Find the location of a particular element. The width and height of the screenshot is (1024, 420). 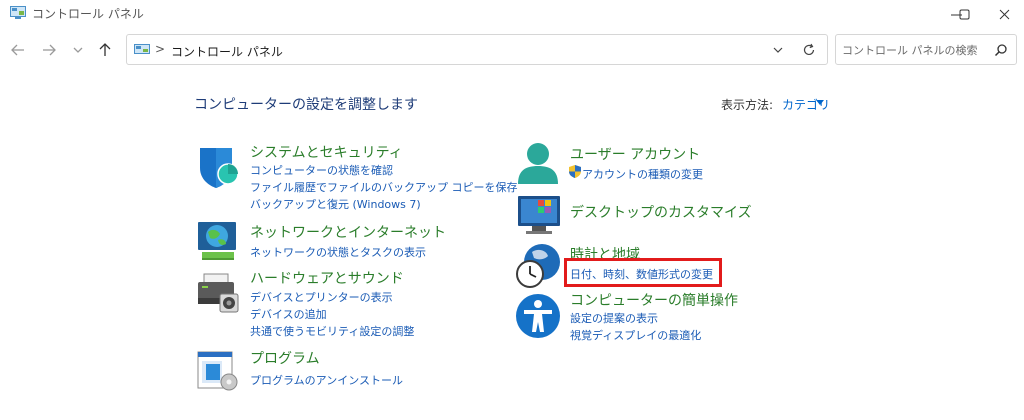

uac-shield-icon is located at coordinates (575, 171).